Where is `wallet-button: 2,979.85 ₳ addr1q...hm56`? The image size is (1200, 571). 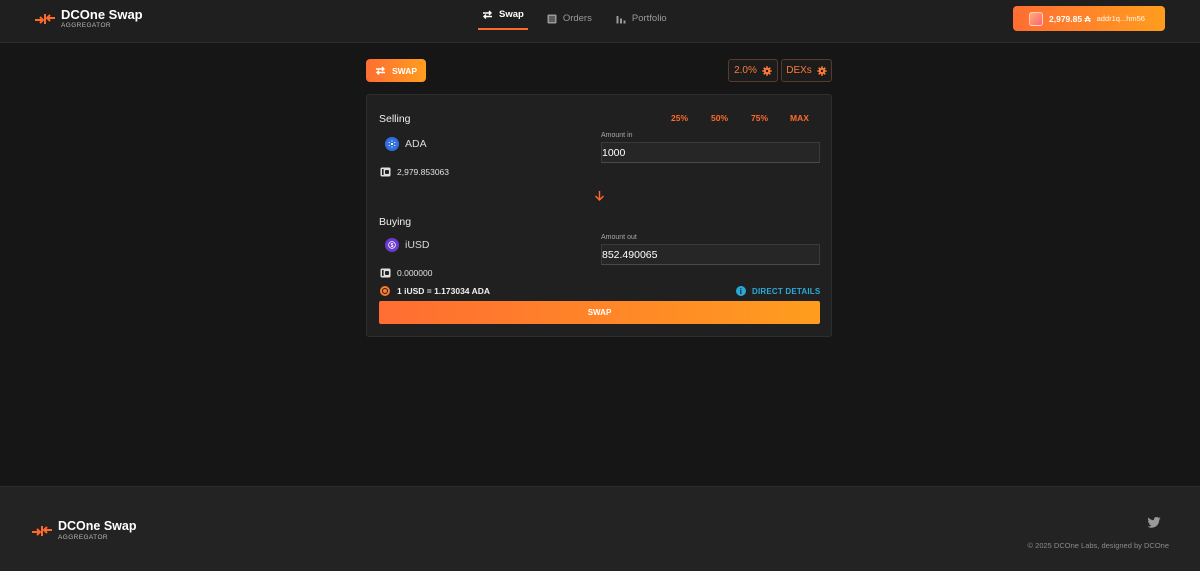 wallet-button: 2,979.85 ₳ addr1q...hm56 is located at coordinates (1089, 18).